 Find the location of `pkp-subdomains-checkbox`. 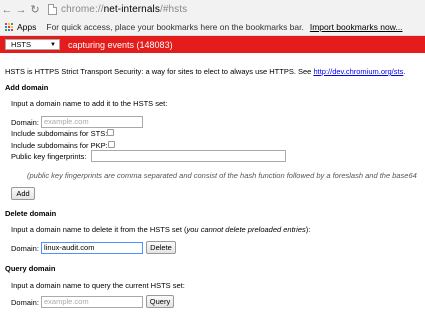

pkp-subdomains-checkbox is located at coordinates (111, 144).